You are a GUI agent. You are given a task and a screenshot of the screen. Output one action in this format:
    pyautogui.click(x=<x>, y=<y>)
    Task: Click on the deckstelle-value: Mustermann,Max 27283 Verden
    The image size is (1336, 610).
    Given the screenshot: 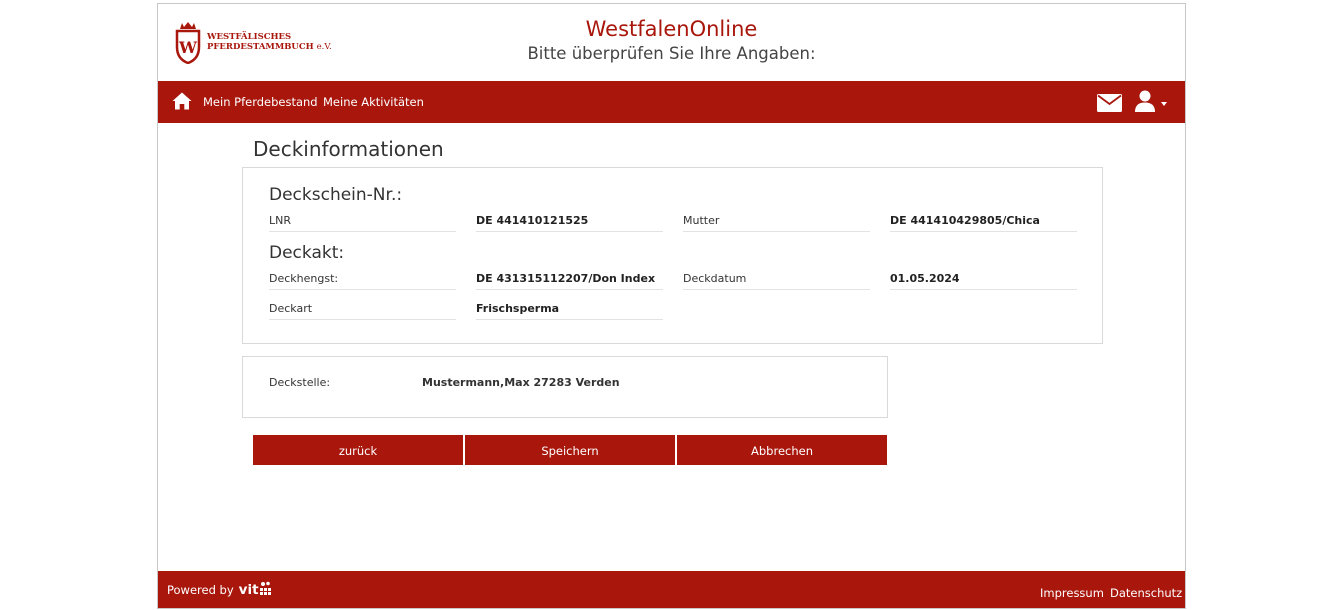 What is the action you would take?
    pyautogui.click(x=521, y=382)
    